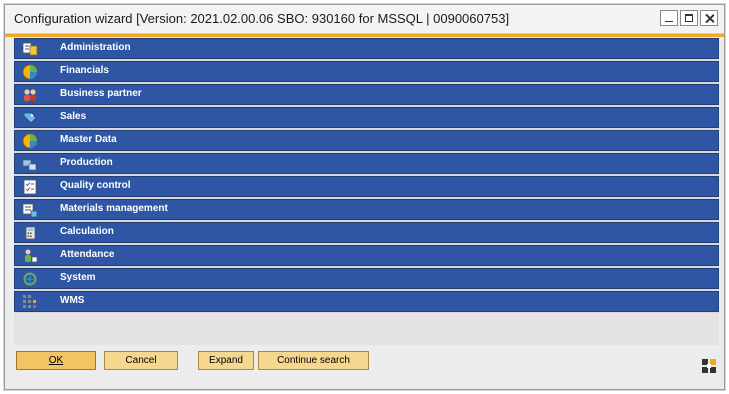 Image resolution: width=729 pixels, height=394 pixels. What do you see at coordinates (366, 329) in the screenshot?
I see `empty-list-area` at bounding box center [366, 329].